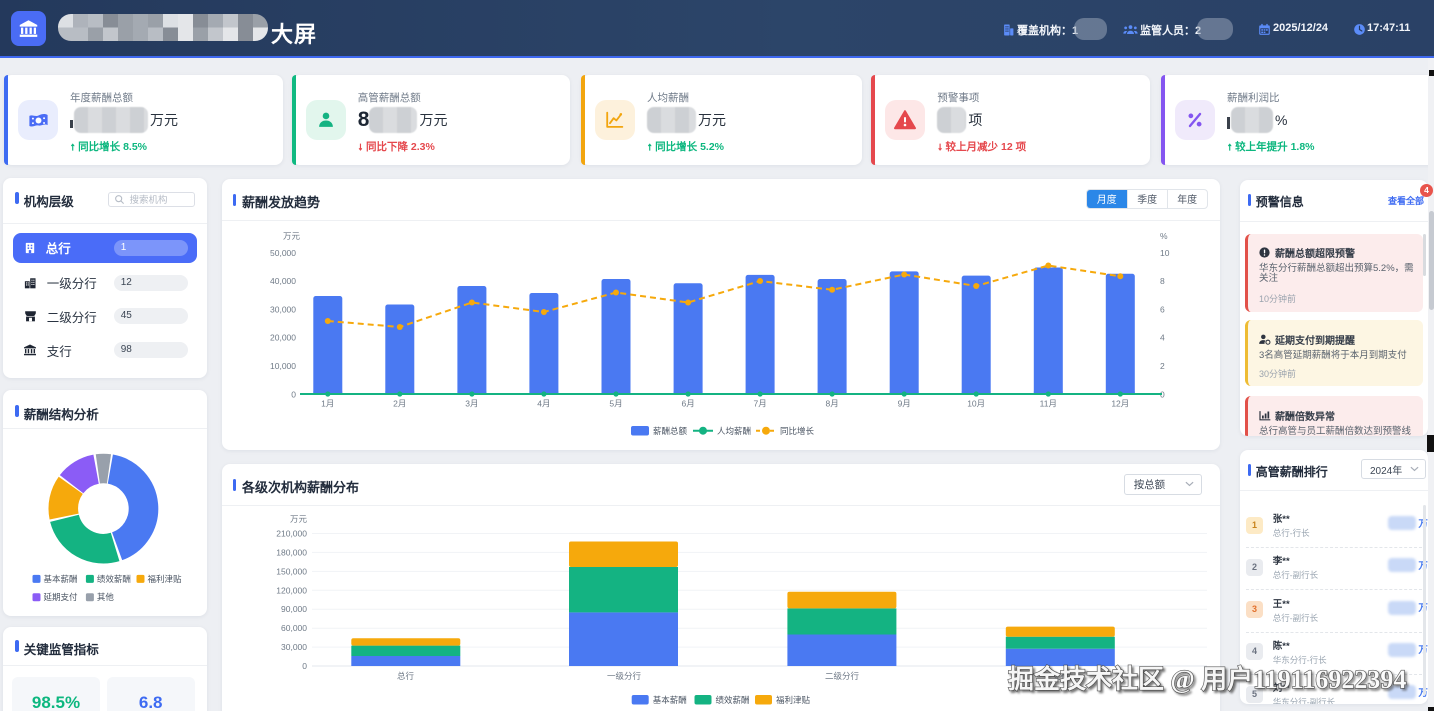 Image resolution: width=1434 pixels, height=711 pixels. I want to click on svg-text: 210,000, so click(291, 534).